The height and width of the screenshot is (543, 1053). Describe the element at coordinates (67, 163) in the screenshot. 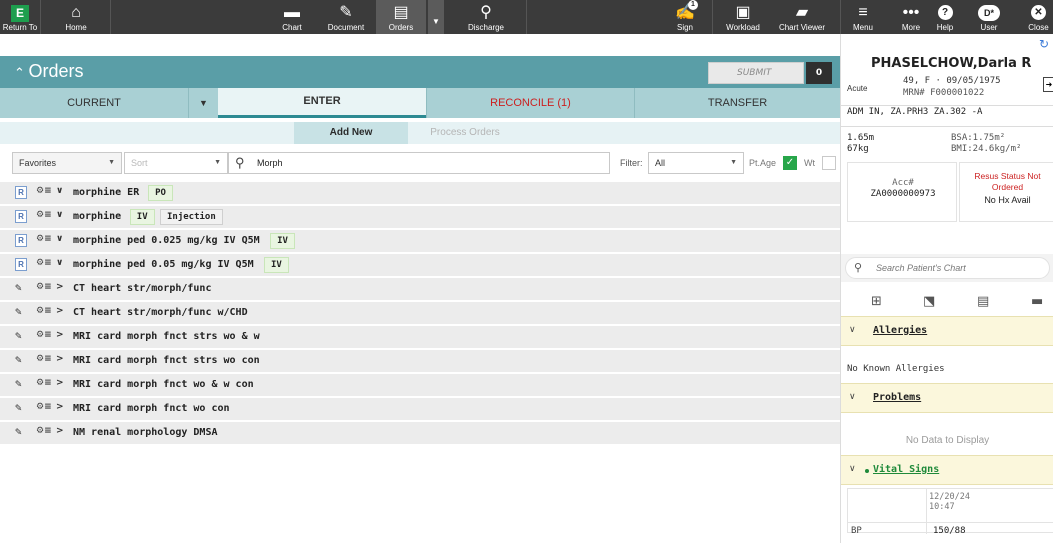

I see `favorites-dropdown: Favorites ▼` at that location.